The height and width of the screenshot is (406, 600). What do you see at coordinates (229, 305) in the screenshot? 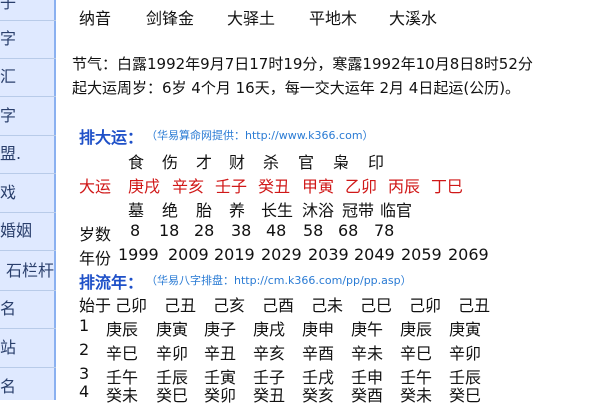
I see `liunian-cell: 己亥` at bounding box center [229, 305].